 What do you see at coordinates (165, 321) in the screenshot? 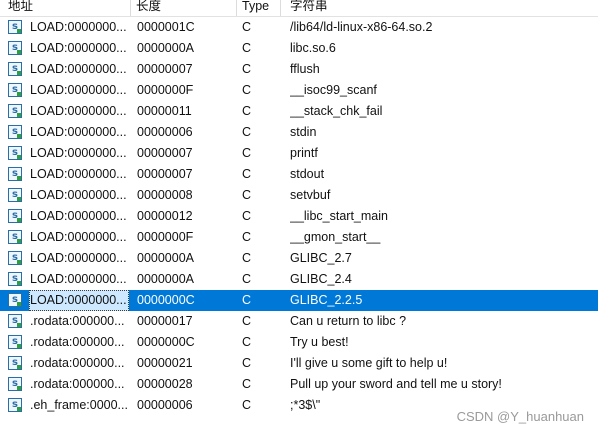
I see `cell-length: 00000017` at bounding box center [165, 321].